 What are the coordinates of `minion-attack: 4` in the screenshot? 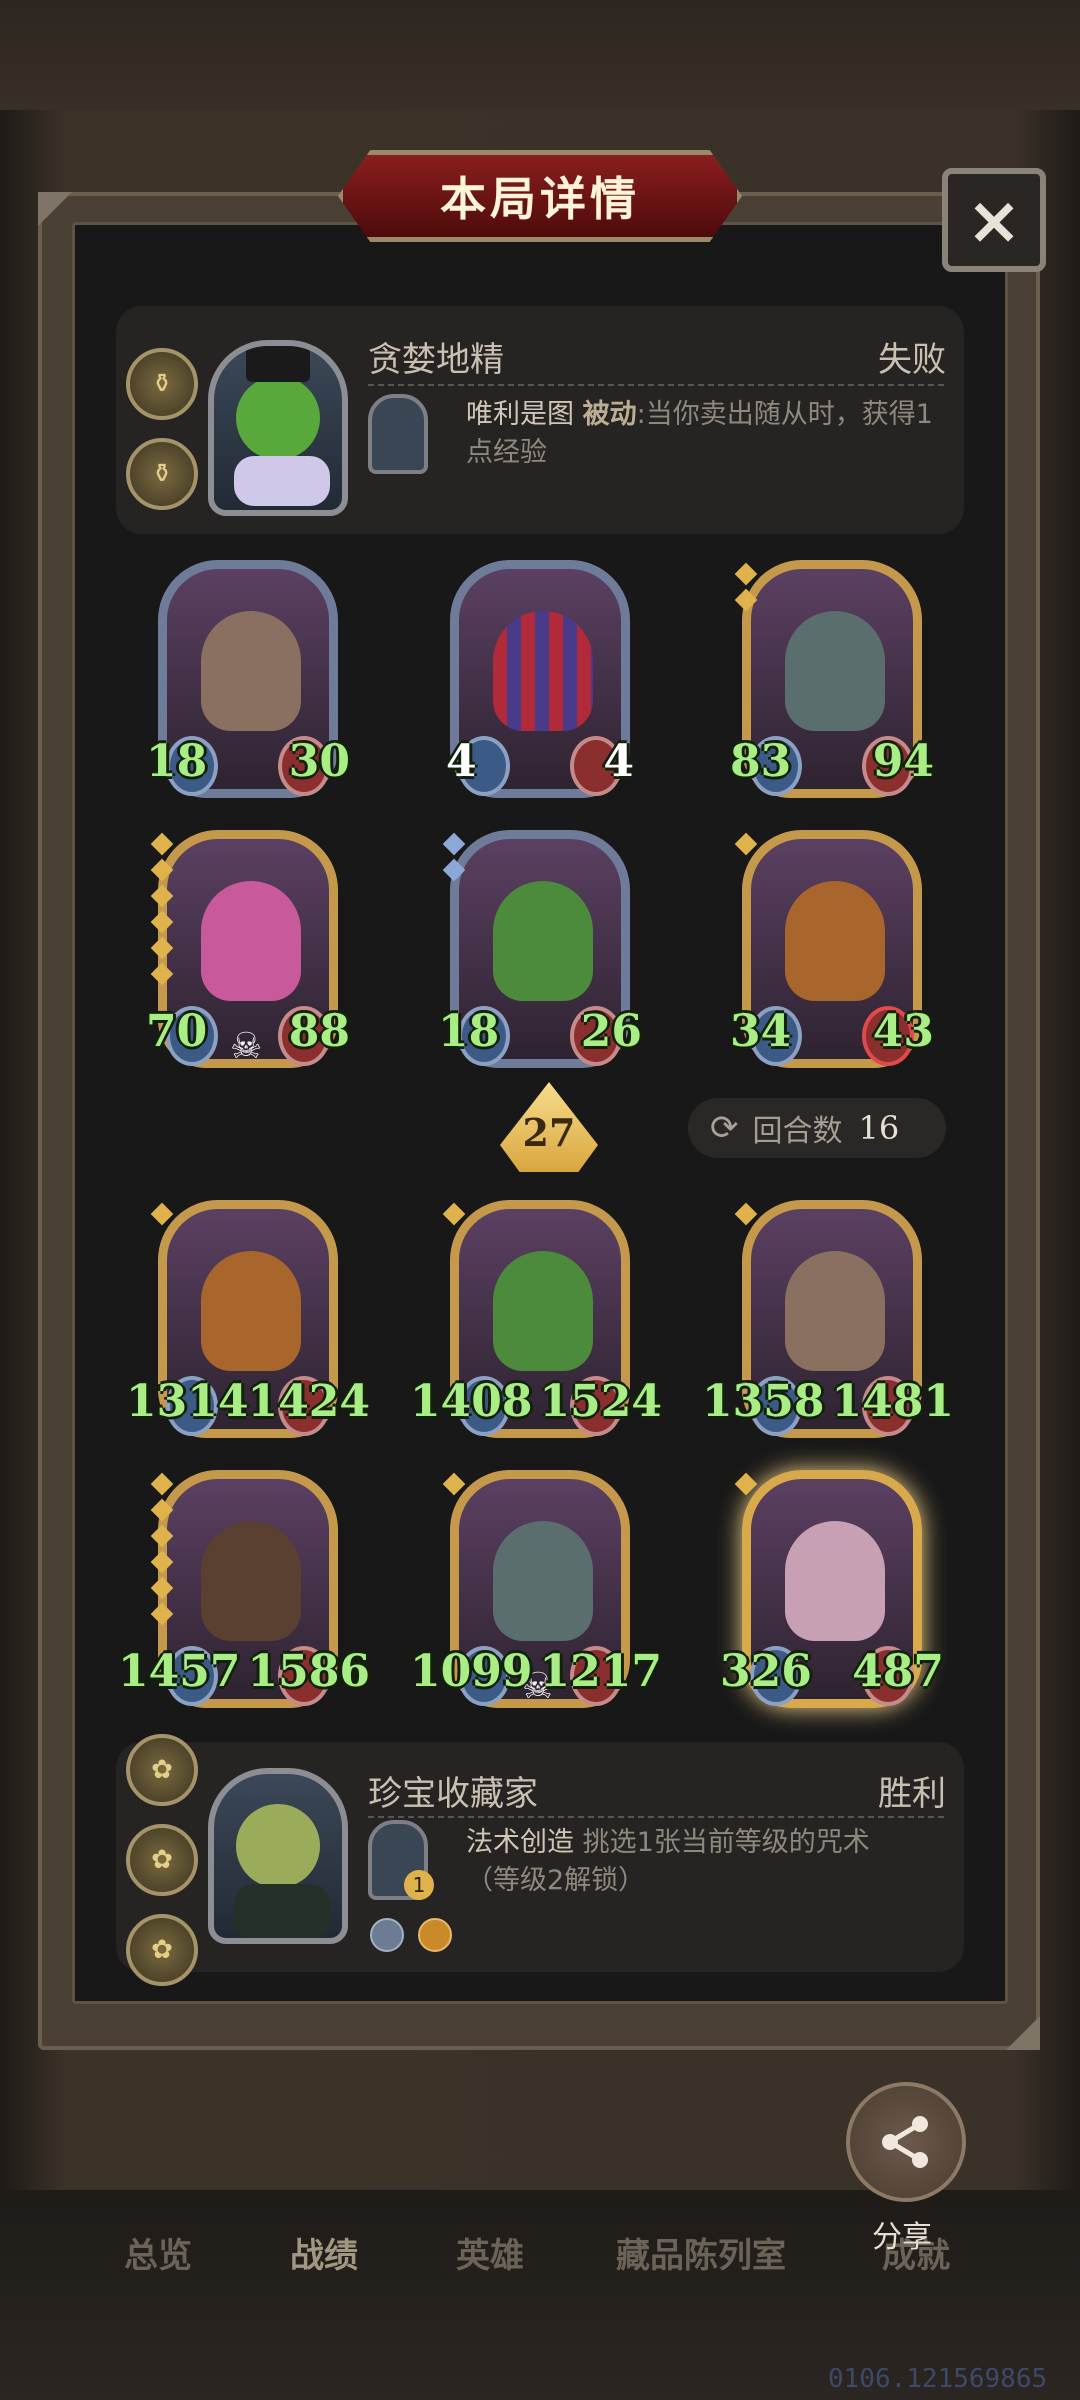 It's located at (461, 761).